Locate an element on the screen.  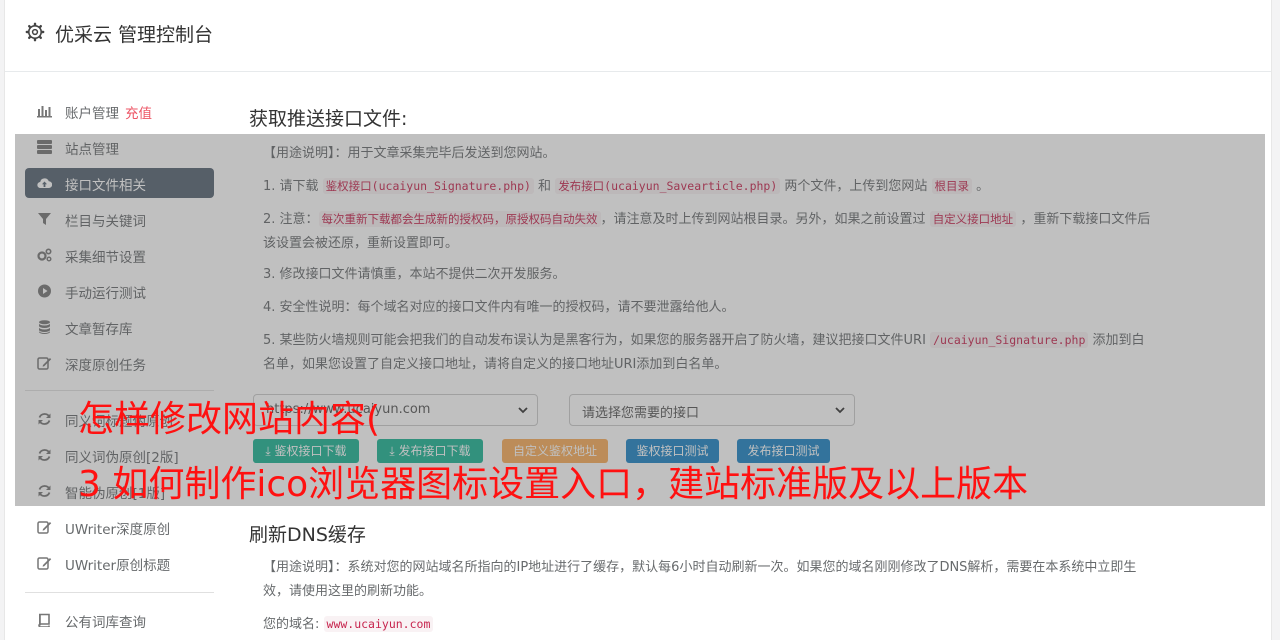
sidebar-item-uwriter-title: UWriter原创标题 is located at coordinates (119, 563).